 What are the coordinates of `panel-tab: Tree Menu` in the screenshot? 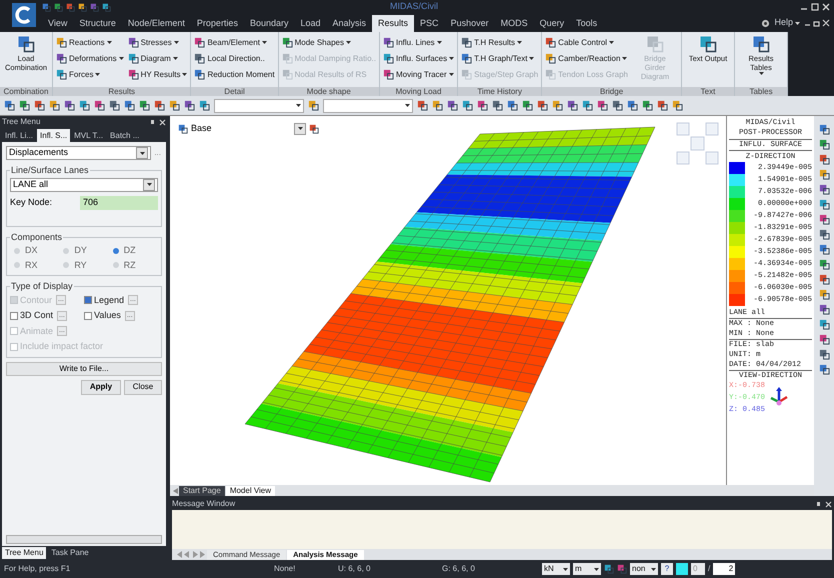 It's located at (24, 553).